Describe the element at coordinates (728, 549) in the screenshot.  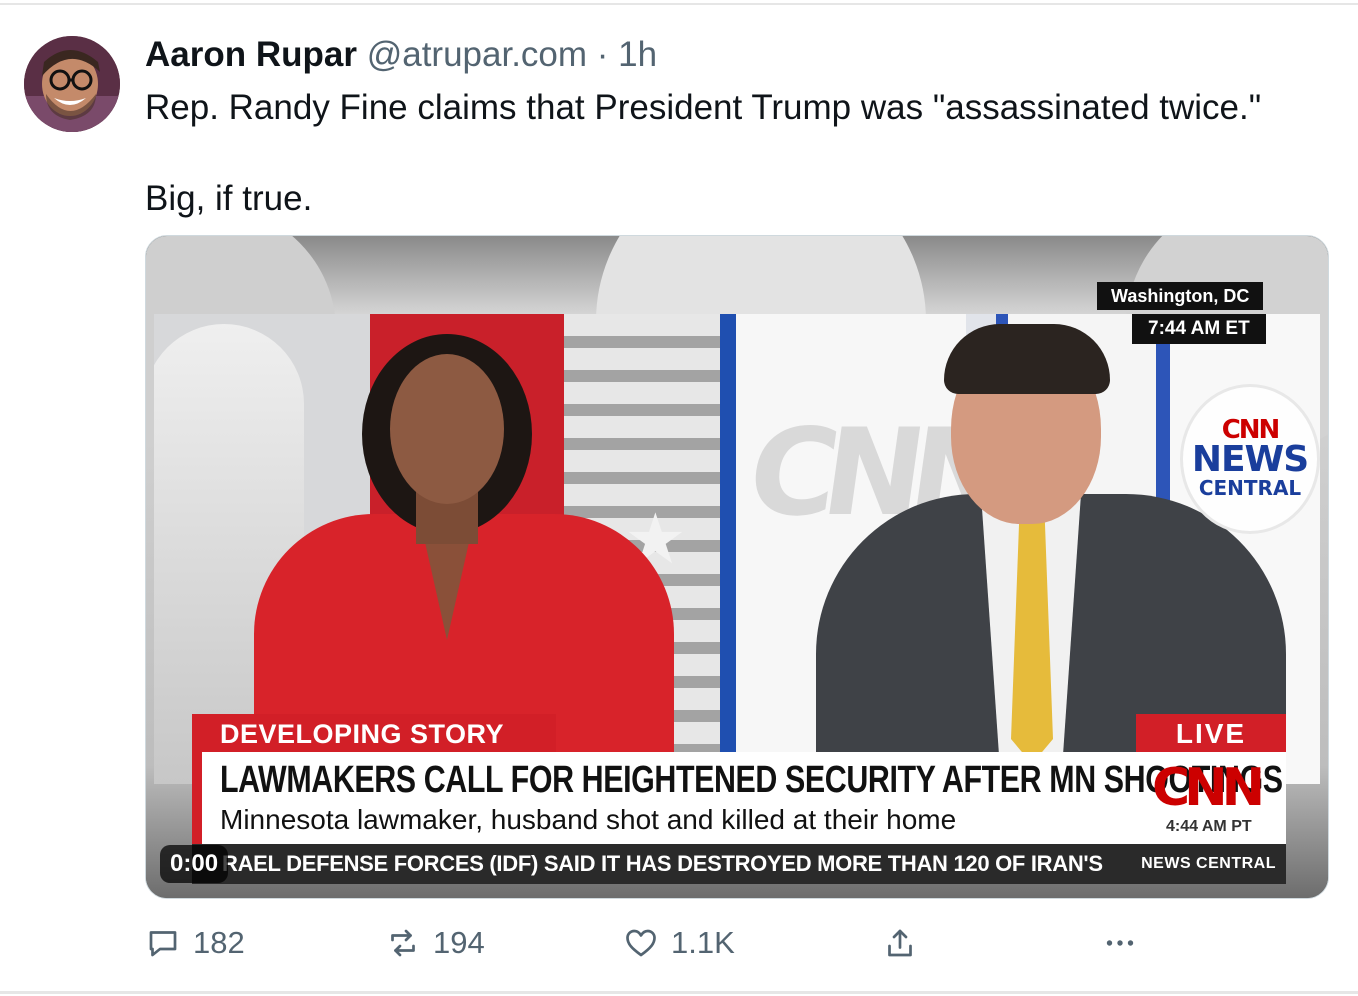
I see `panel-divider` at that location.